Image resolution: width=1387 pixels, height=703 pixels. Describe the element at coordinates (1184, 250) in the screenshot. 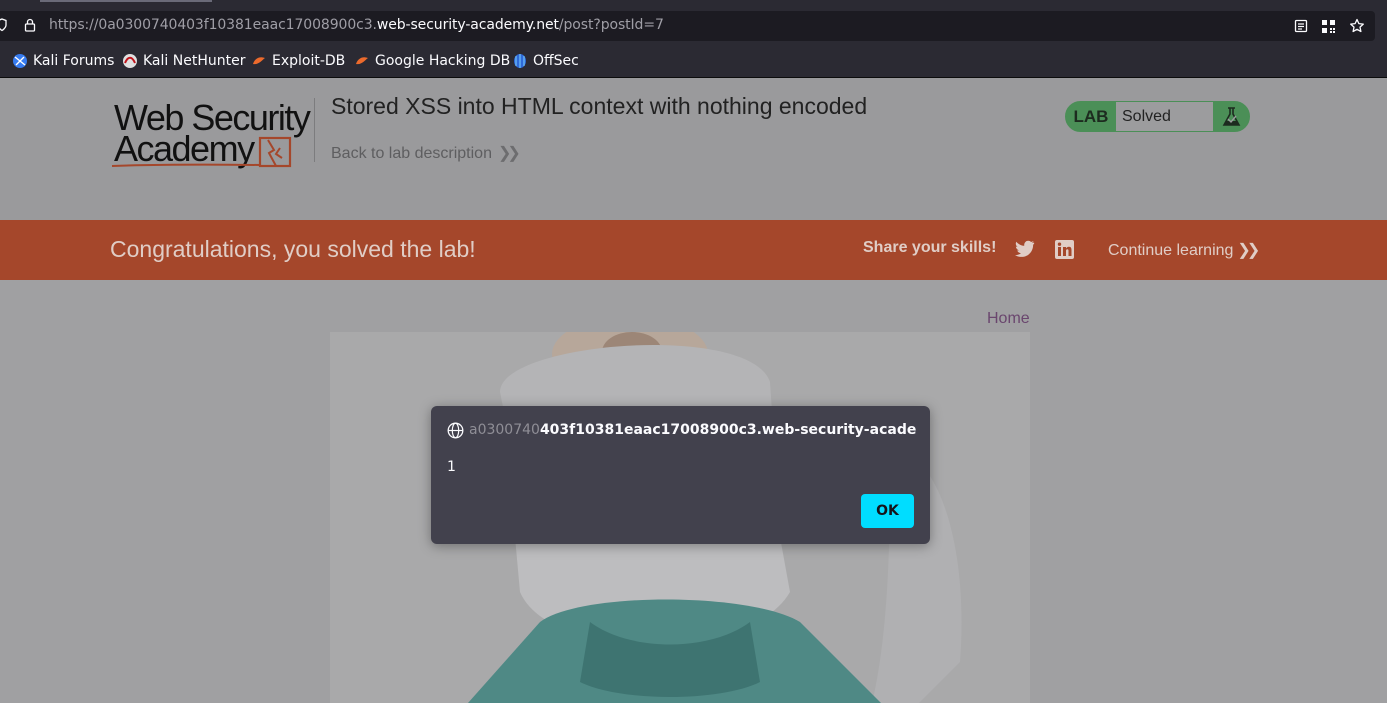

I see `continue-learning-link: Continue learning ❯❯` at that location.